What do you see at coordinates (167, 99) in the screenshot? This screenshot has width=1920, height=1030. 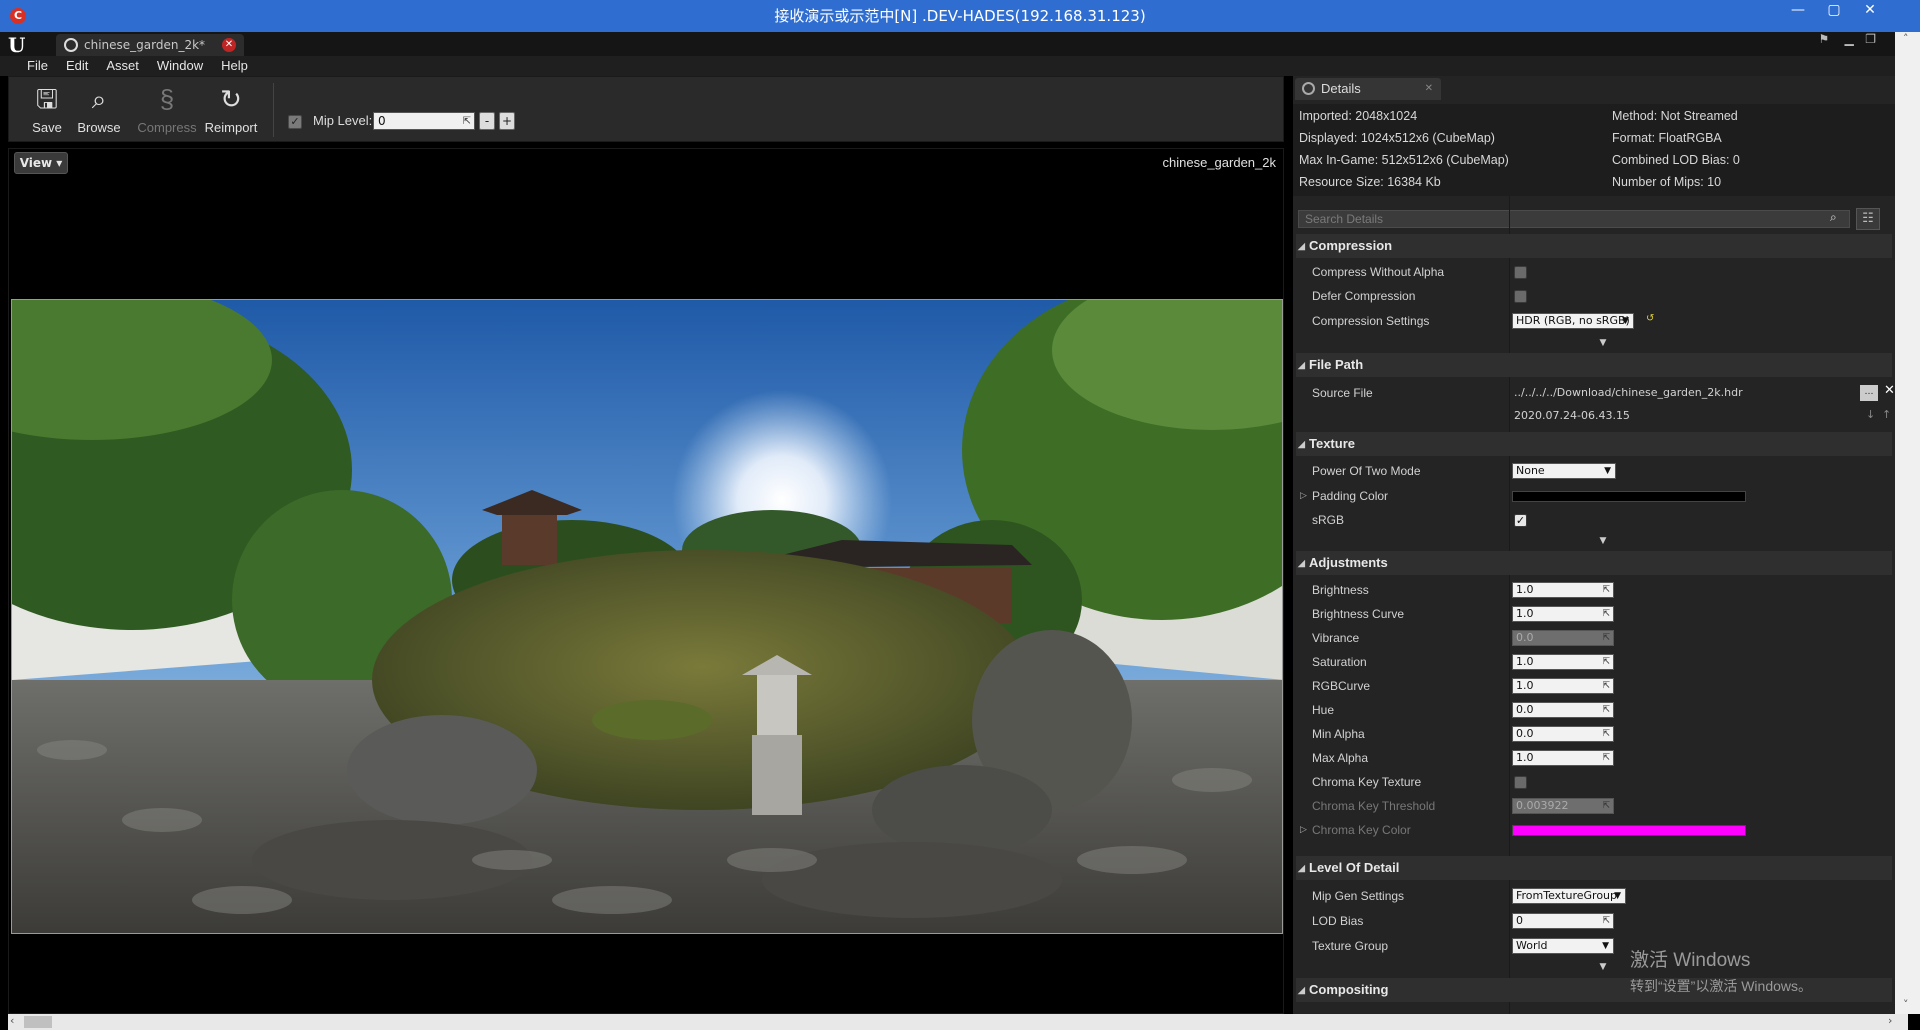 I see `compress-icon: §` at bounding box center [167, 99].